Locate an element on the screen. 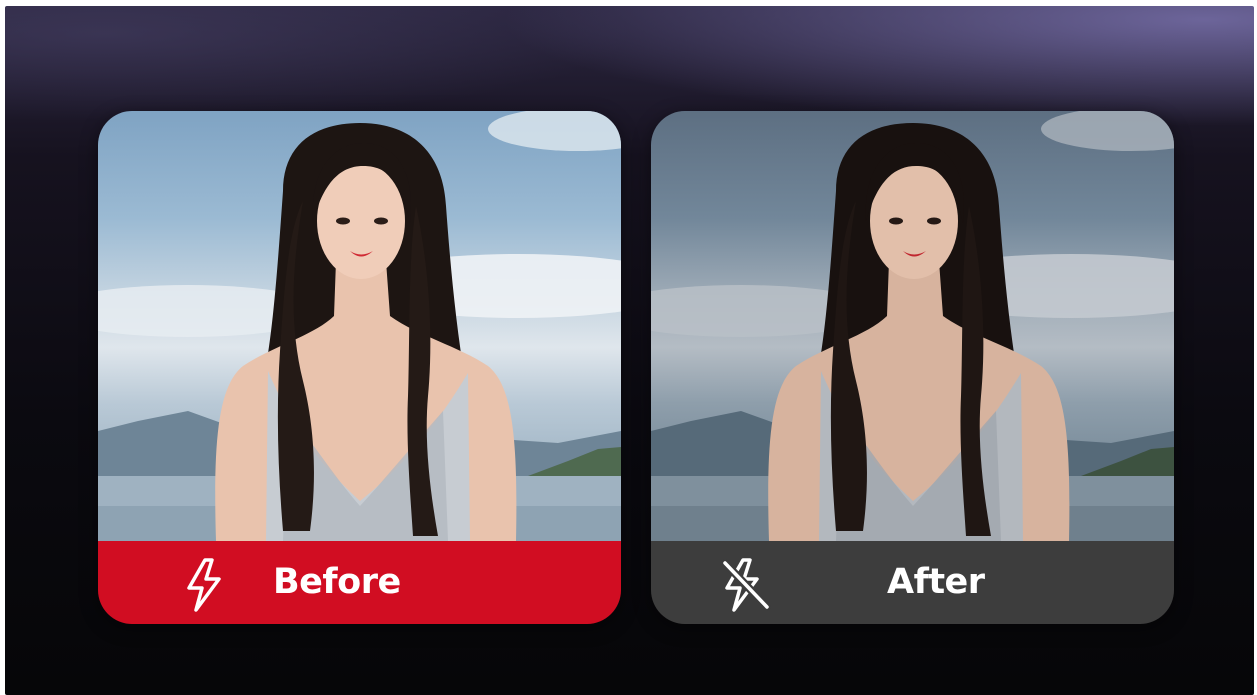  flash-off-icon is located at coordinates (745, 585).